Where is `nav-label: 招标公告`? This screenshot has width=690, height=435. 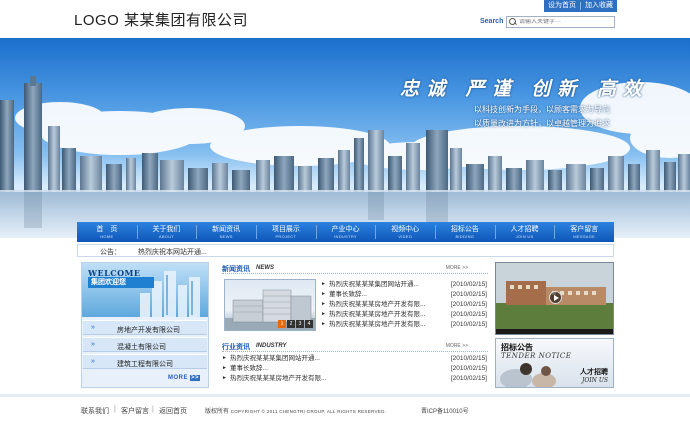
nav-label: 招标公告 is located at coordinates (464, 229).